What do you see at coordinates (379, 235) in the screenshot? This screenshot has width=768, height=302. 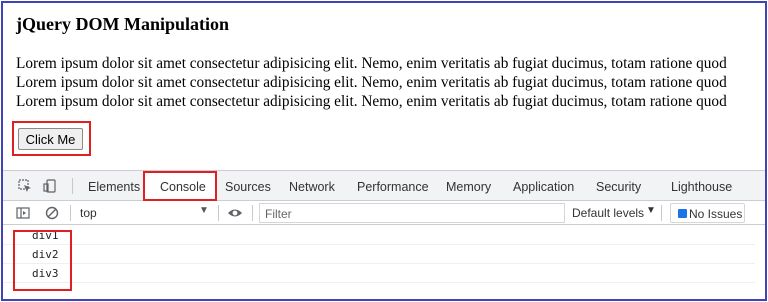 I see `console-log-row: div1` at bounding box center [379, 235].